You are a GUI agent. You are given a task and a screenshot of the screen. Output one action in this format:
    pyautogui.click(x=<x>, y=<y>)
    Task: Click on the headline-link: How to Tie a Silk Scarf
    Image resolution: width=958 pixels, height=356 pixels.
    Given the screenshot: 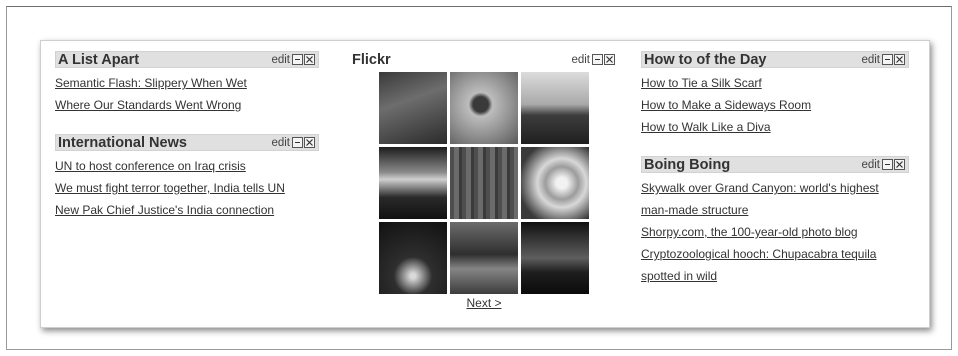 What is the action you would take?
    pyautogui.click(x=701, y=83)
    